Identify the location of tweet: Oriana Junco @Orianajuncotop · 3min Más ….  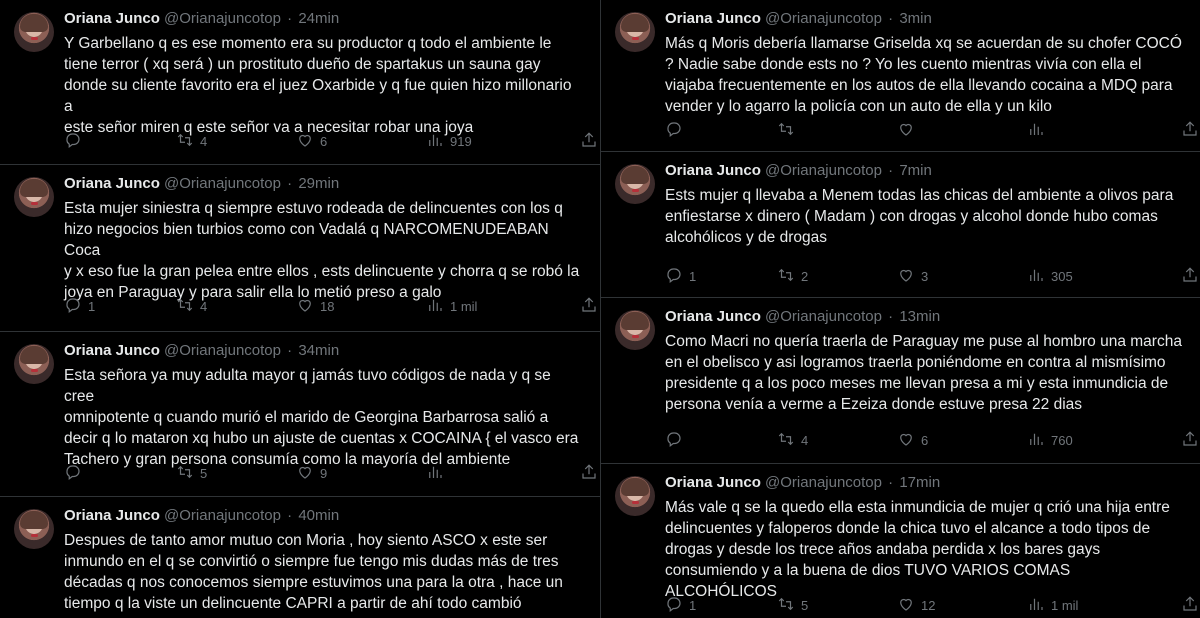
(900, 76).